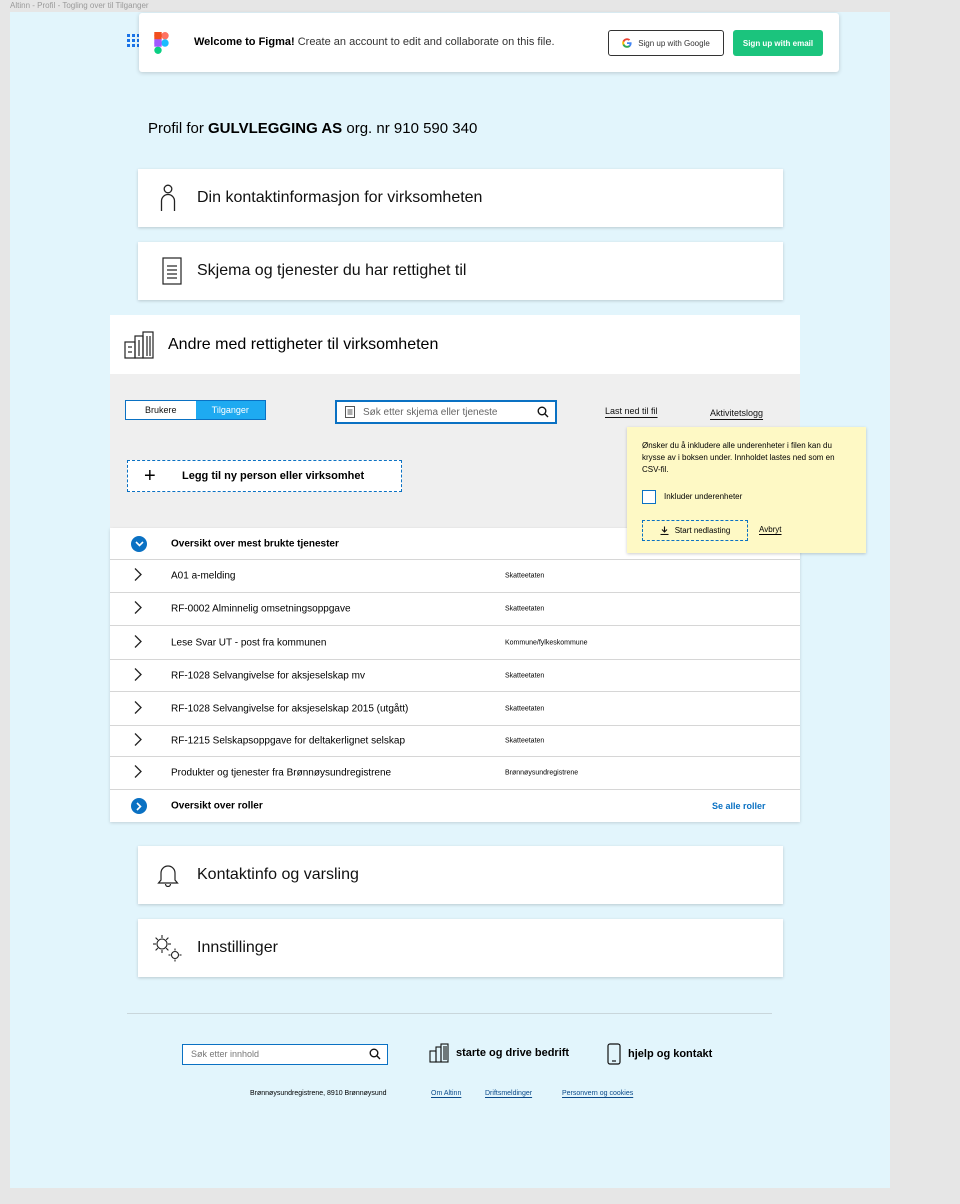 The height and width of the screenshot is (1204, 960). Describe the element at coordinates (230, 410) in the screenshot. I see `tab-access: Tilganger` at that location.